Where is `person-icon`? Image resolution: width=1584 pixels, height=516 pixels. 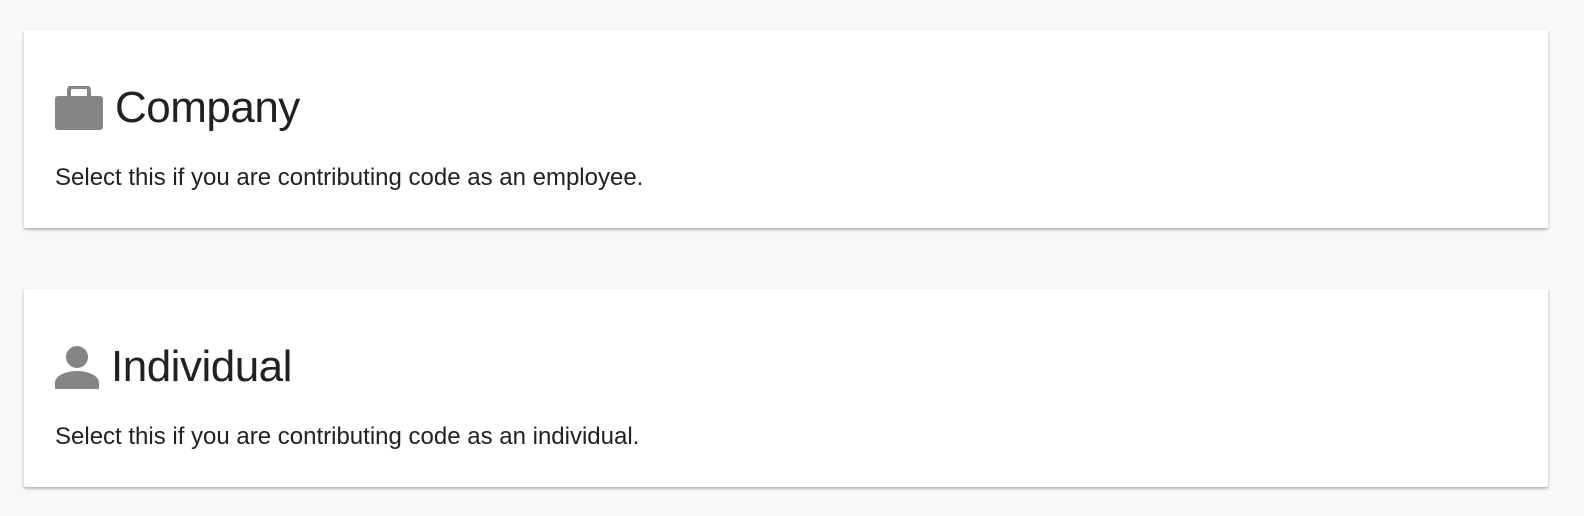 person-icon is located at coordinates (77, 367).